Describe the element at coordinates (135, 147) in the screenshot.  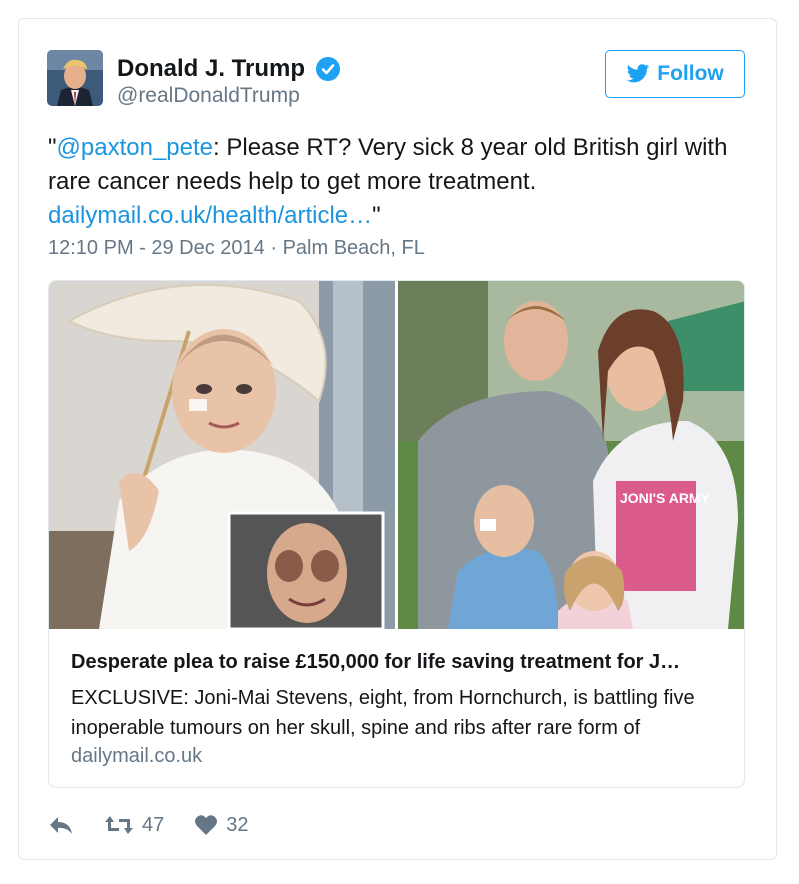
I see `mention-link: @paxton_pete` at that location.